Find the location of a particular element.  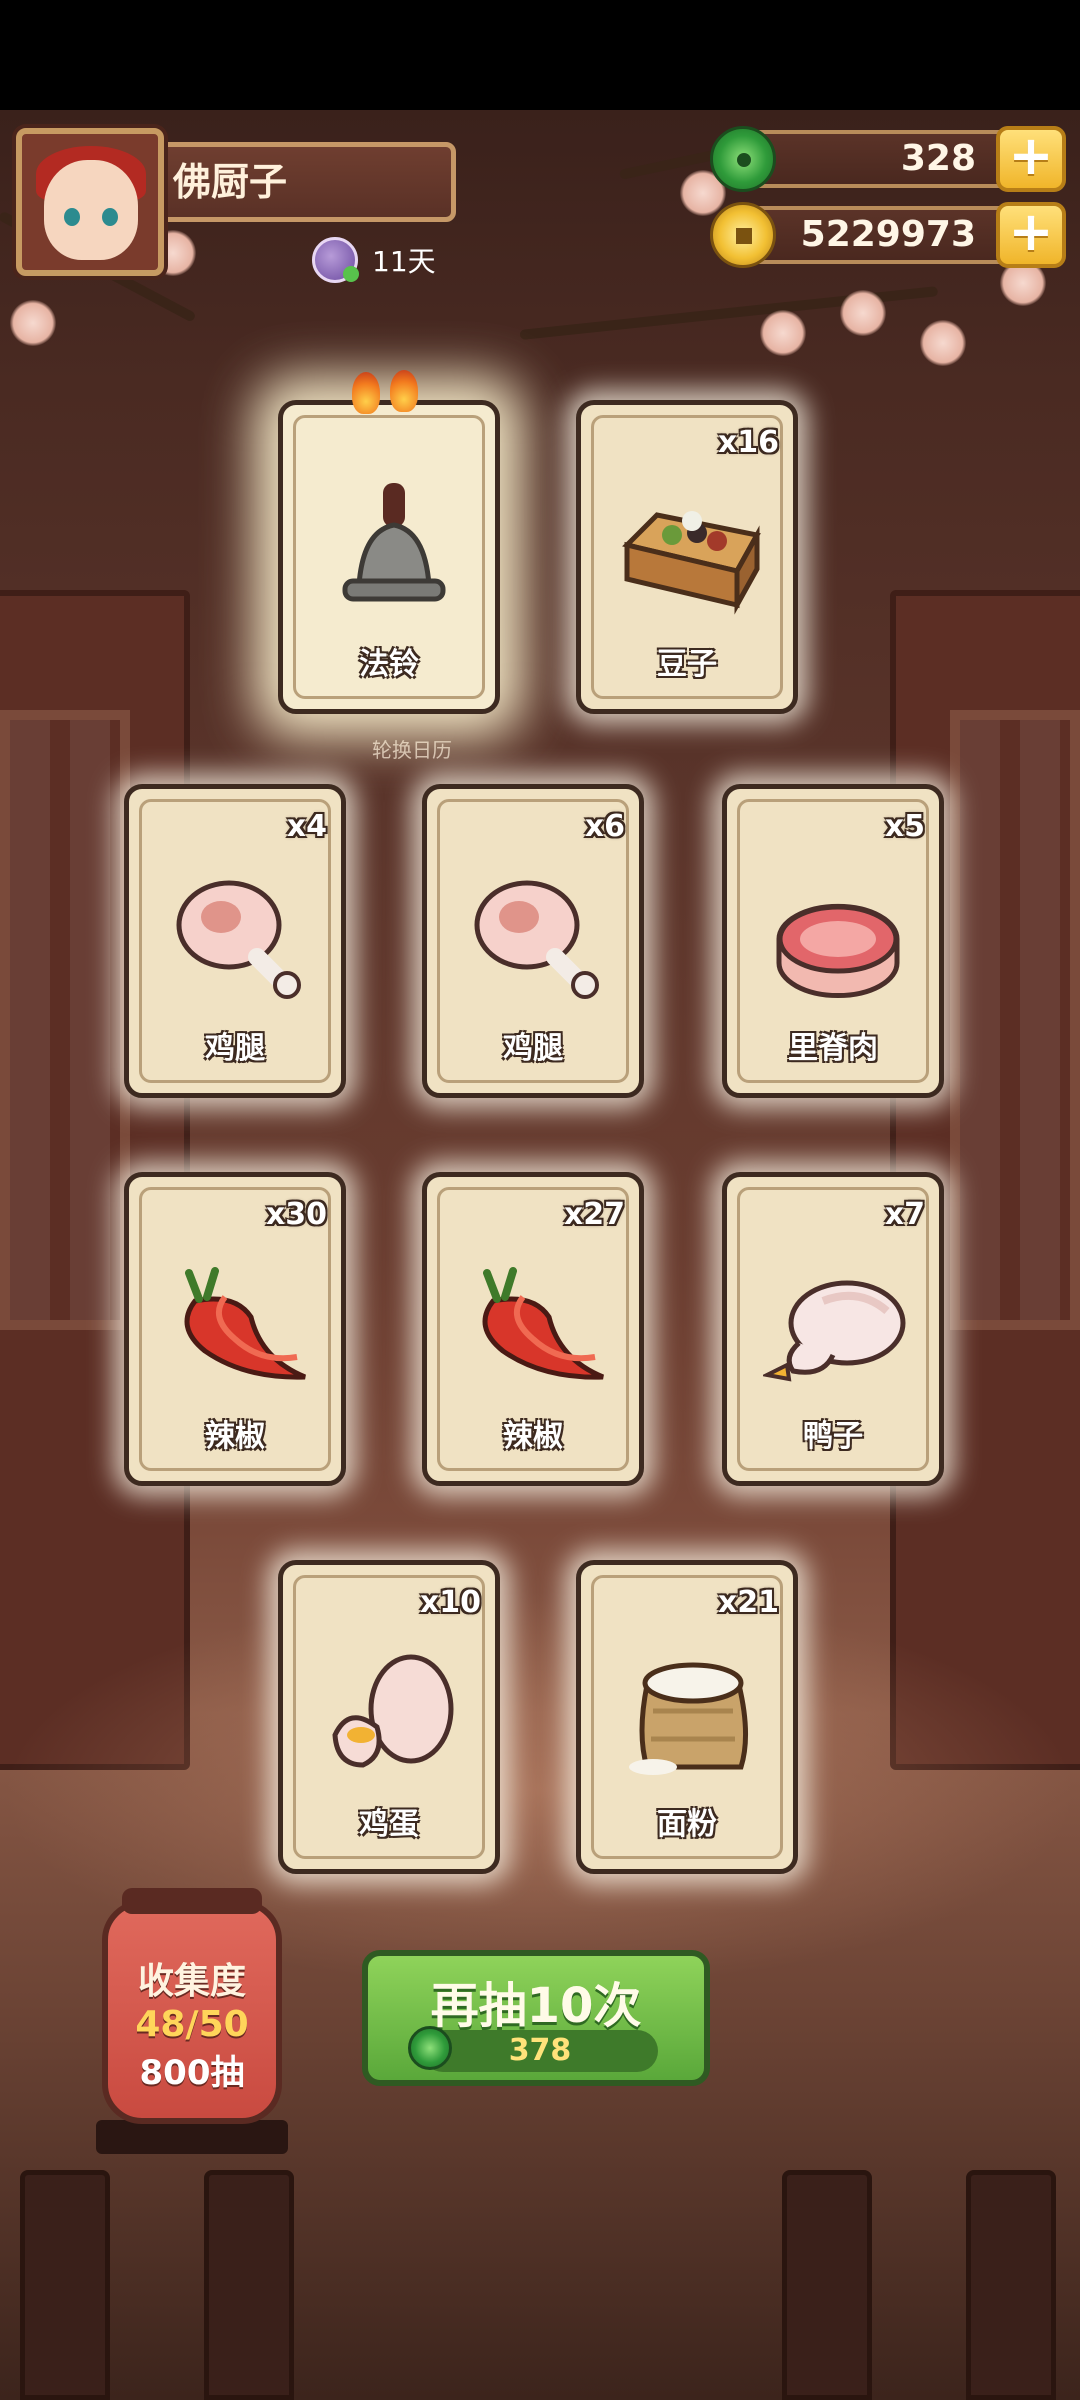

player-avatar is located at coordinates (90, 202).